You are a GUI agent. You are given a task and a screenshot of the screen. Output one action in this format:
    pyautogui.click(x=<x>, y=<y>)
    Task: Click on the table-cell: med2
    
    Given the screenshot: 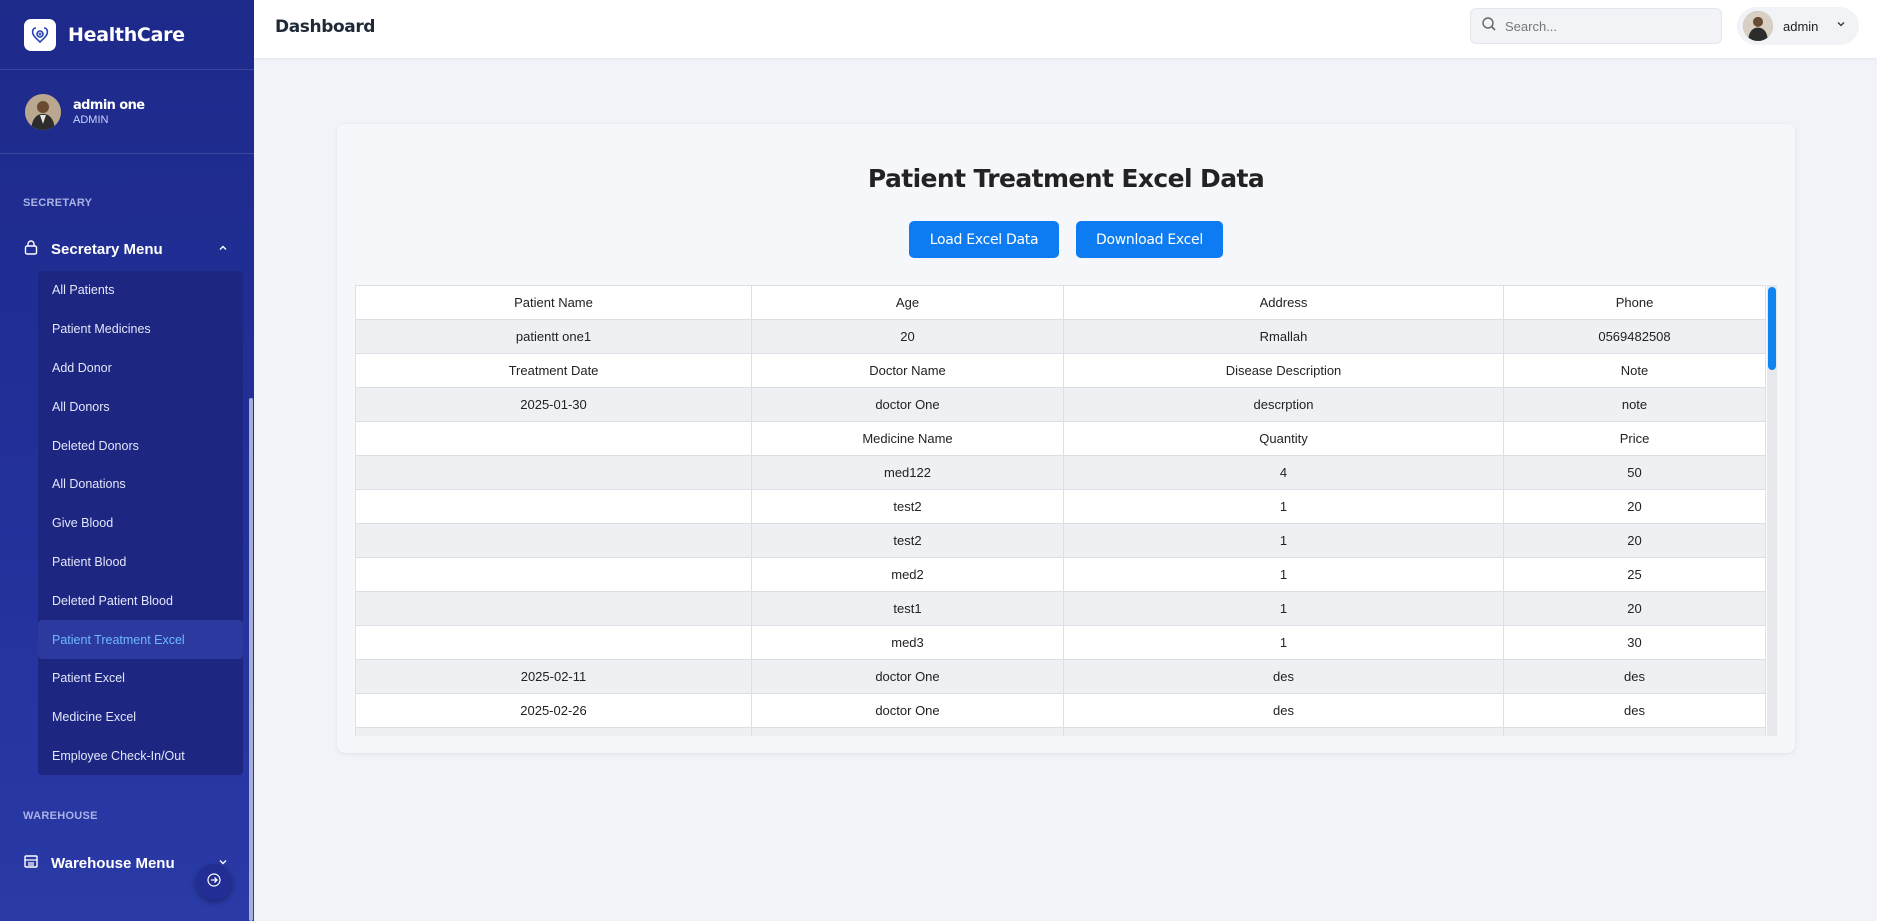 What is the action you would take?
    pyautogui.click(x=907, y=574)
    